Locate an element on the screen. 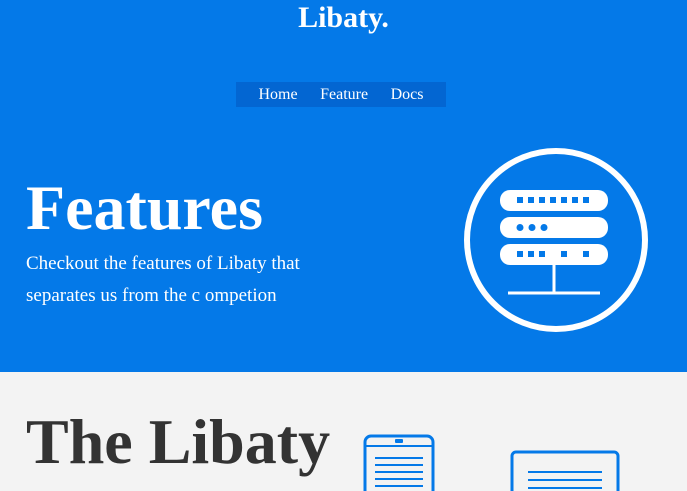  document-card-icon is located at coordinates (565, 470).